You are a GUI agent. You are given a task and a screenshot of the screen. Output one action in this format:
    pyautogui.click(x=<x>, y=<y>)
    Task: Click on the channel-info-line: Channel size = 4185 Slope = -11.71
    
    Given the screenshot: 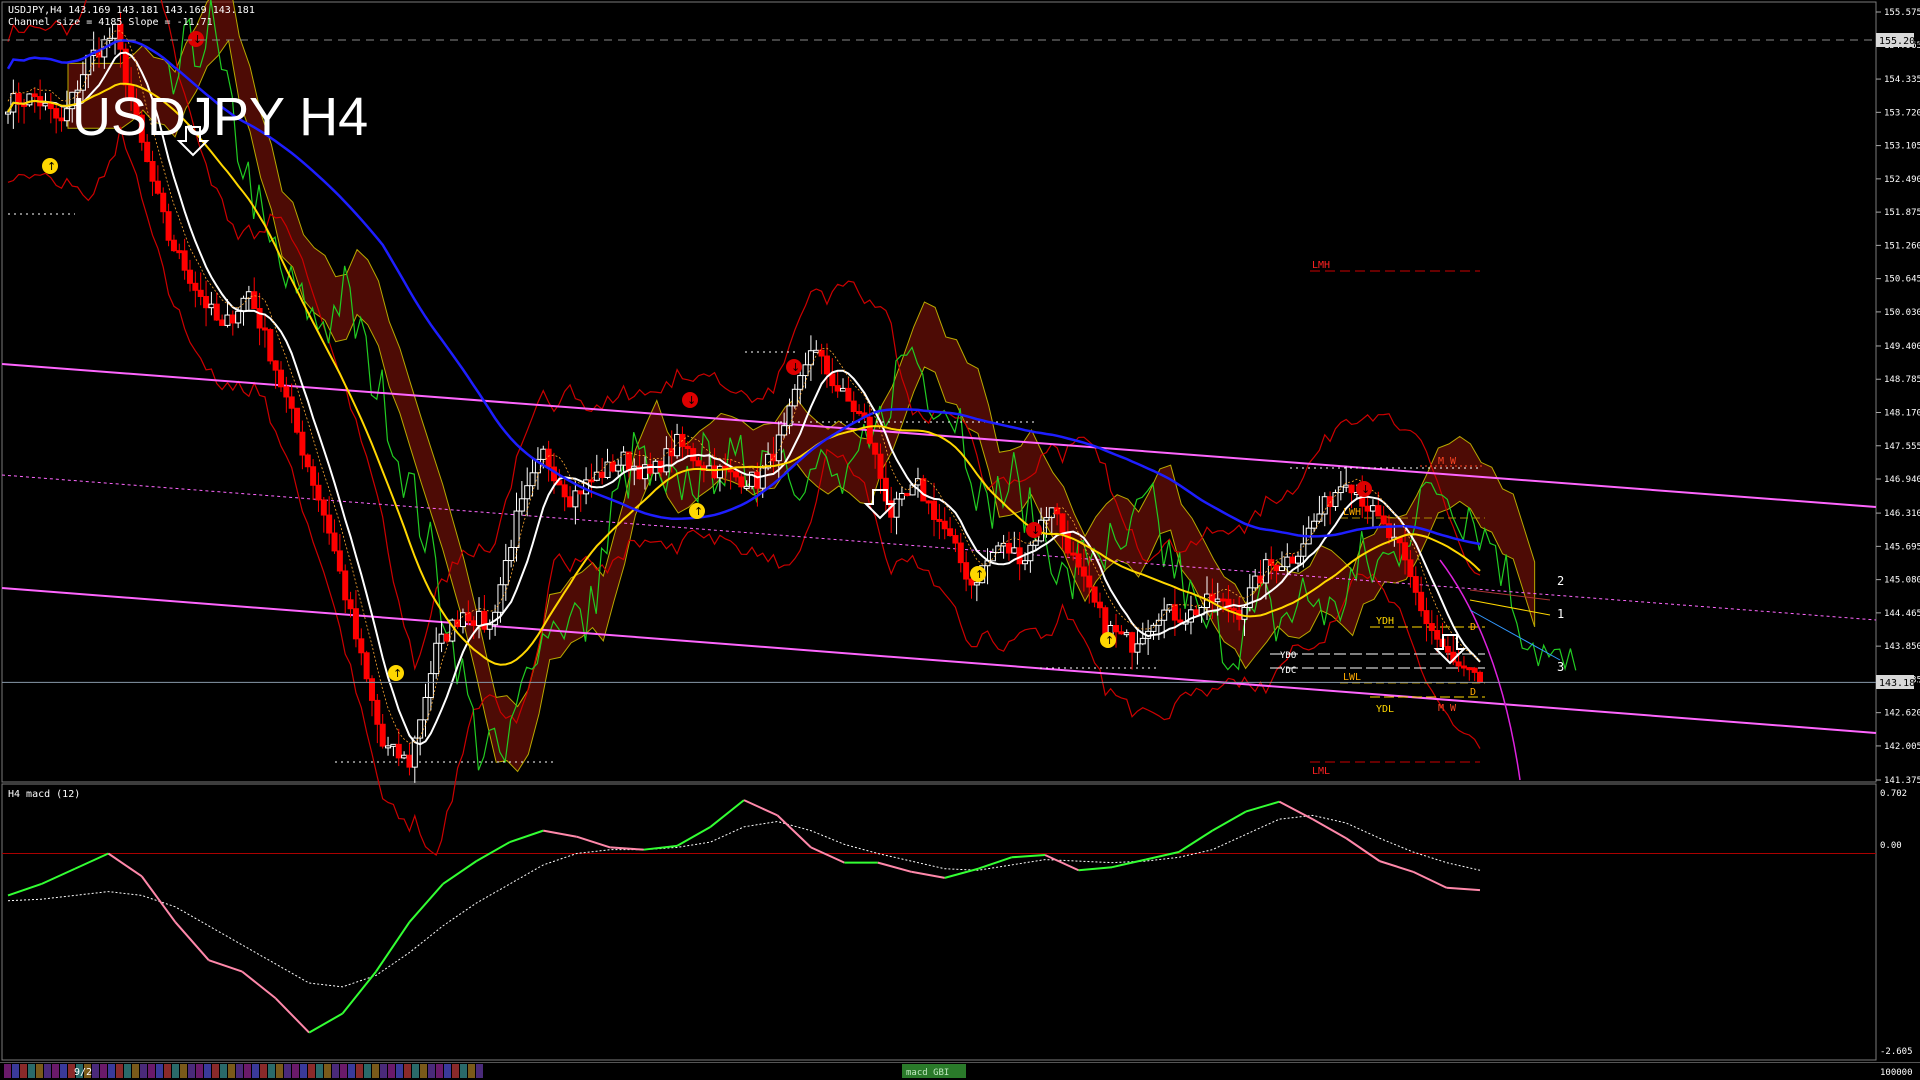 What is the action you would take?
    pyautogui.click(x=110, y=22)
    